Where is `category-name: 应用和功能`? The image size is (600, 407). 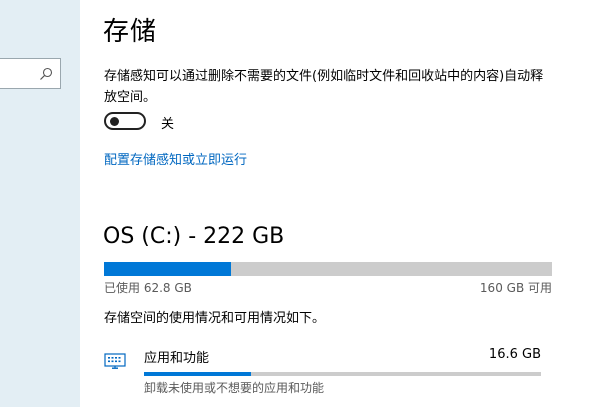 category-name: 应用和功能 is located at coordinates (177, 358).